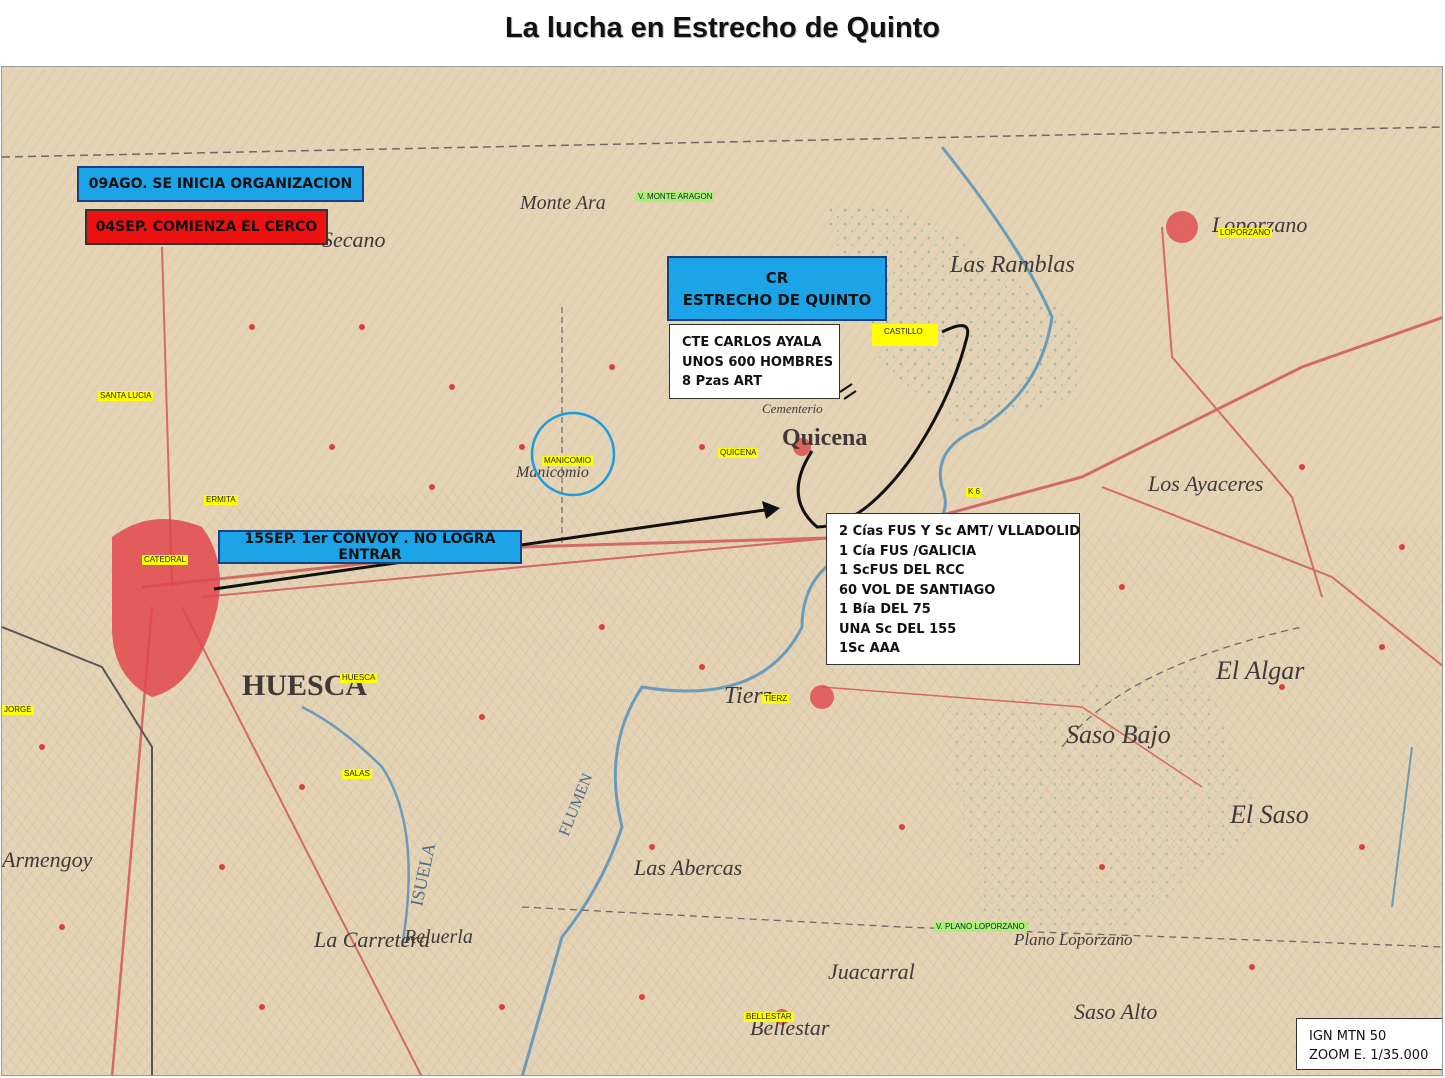 The width and height of the screenshot is (1445, 1078). Describe the element at coordinates (824, 438) in the screenshot. I see `map-label-quicena: Quicena` at that location.